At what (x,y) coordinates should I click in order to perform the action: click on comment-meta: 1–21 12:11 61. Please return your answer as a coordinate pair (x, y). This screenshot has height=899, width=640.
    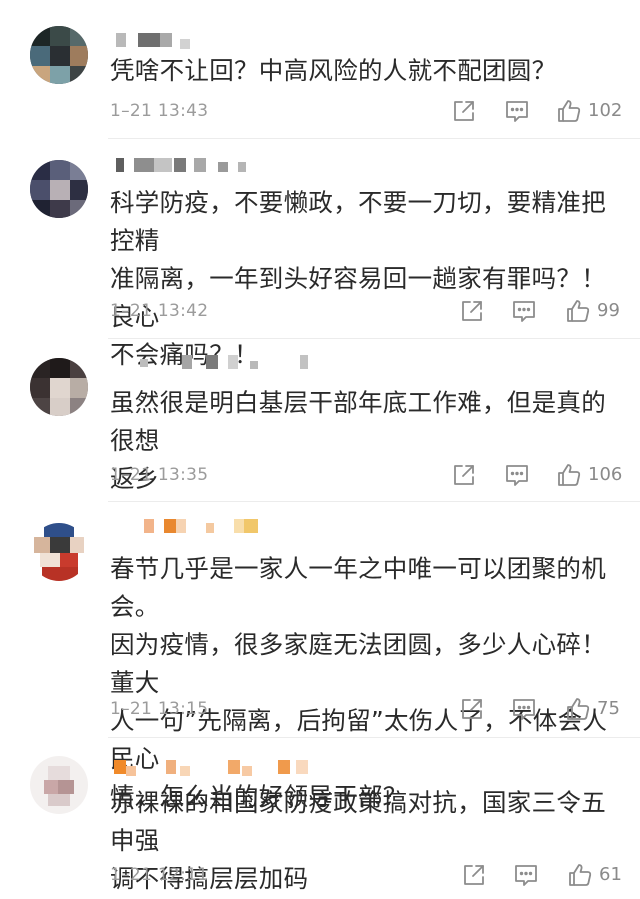
    Looking at the image, I should click on (320, 876).